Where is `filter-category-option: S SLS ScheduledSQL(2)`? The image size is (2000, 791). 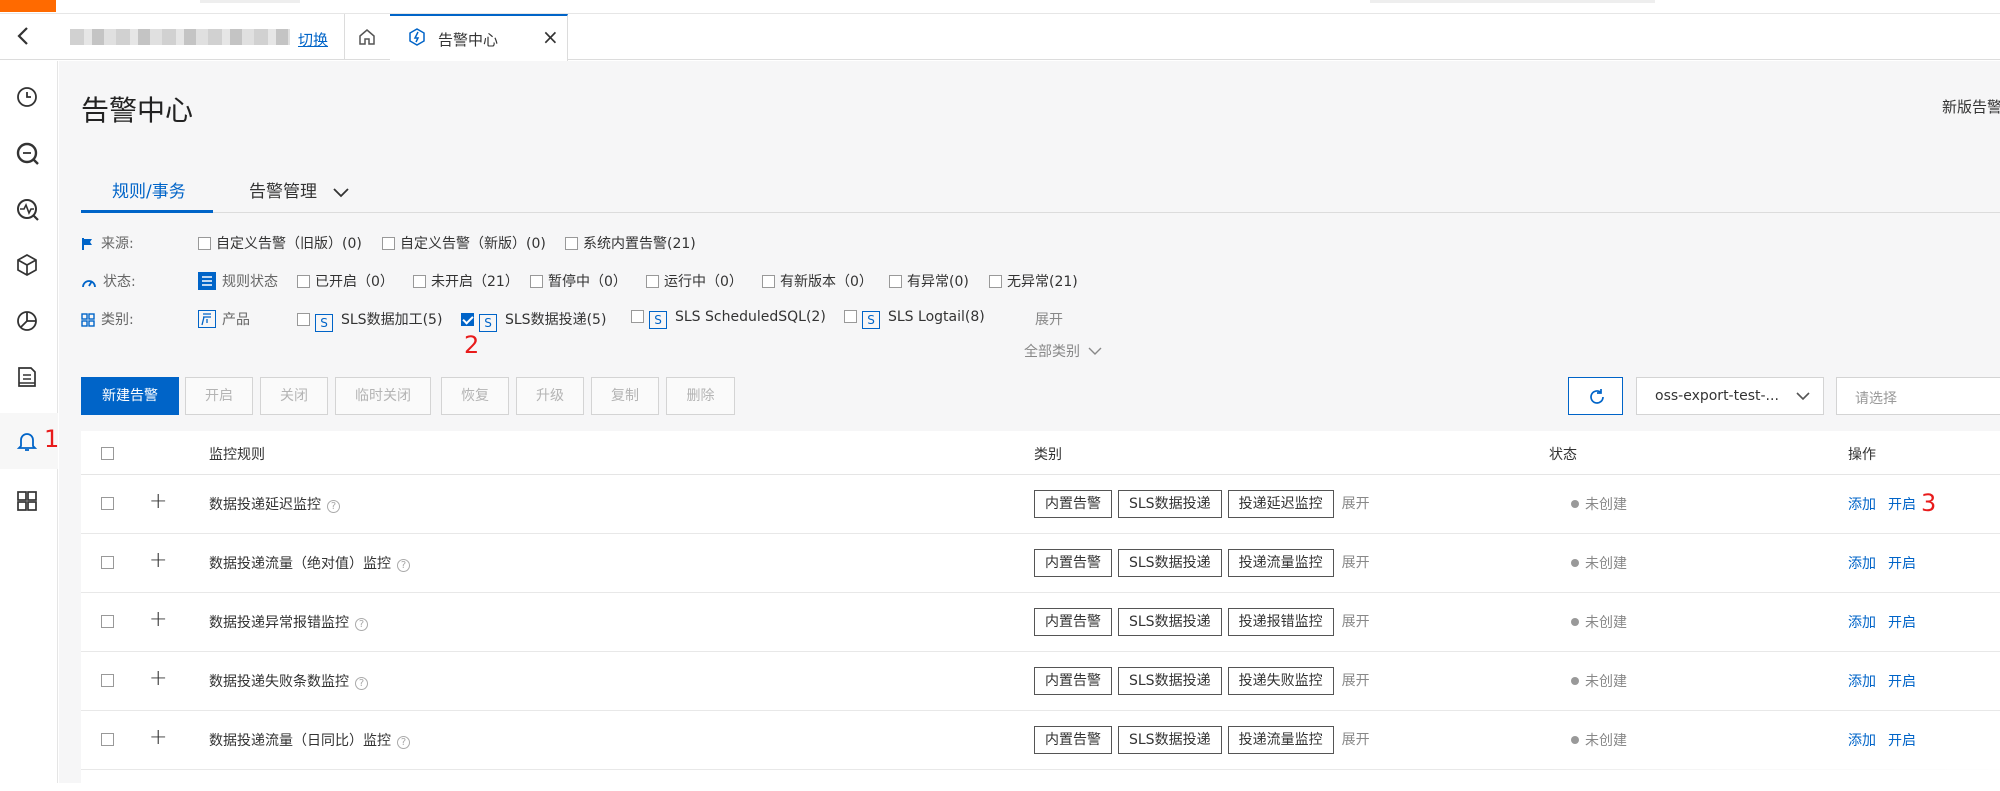
filter-category-option: S SLS ScheduledSQL(2) is located at coordinates (728, 319).